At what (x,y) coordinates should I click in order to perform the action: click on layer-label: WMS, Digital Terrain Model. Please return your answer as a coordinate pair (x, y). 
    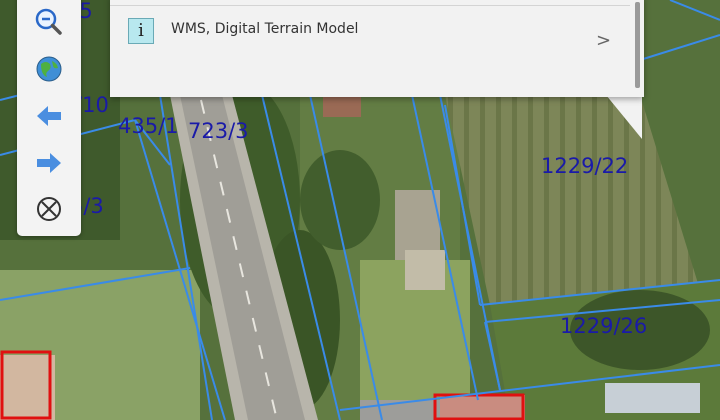
    Looking at the image, I should click on (265, 29).